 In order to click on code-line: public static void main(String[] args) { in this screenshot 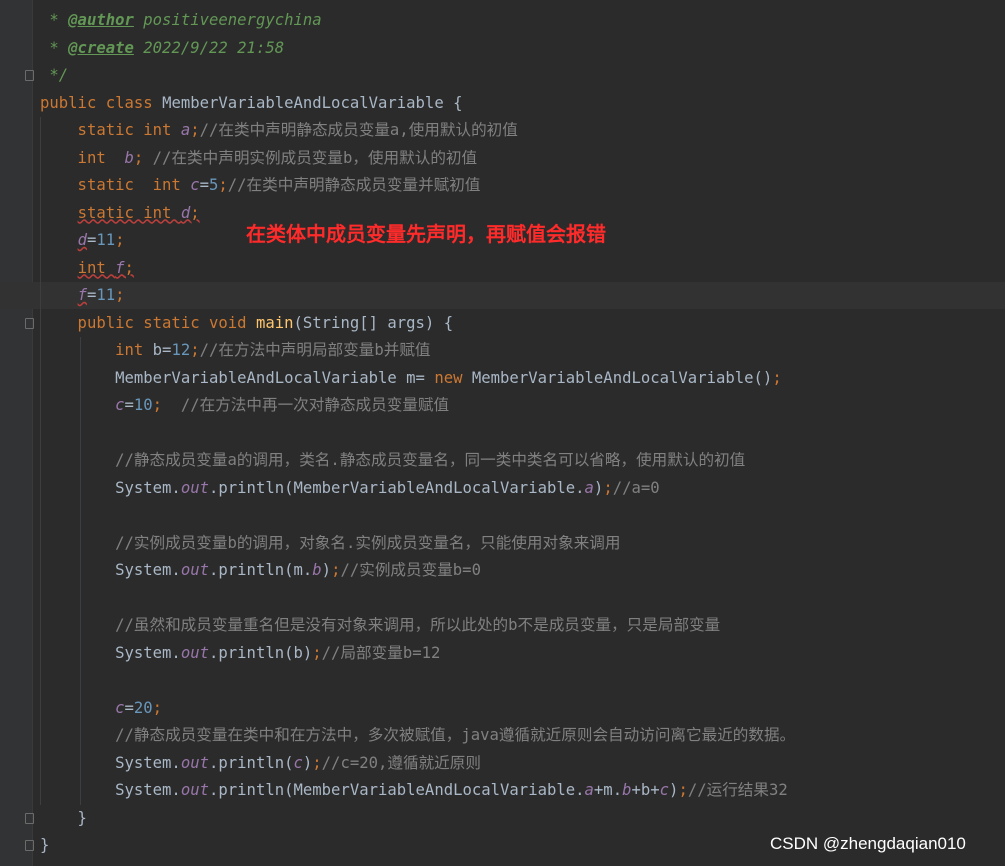, I will do `click(502, 323)`.